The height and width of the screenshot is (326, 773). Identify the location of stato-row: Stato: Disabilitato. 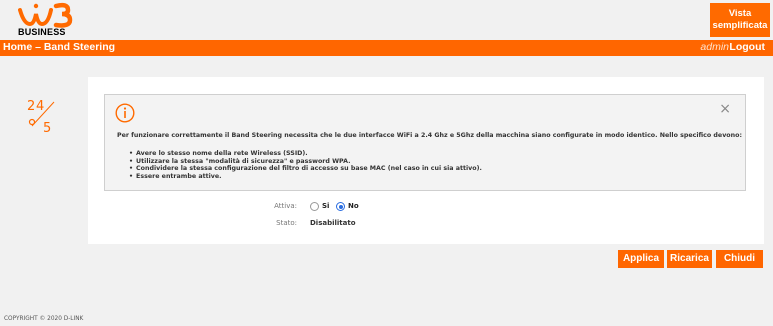
(426, 224).